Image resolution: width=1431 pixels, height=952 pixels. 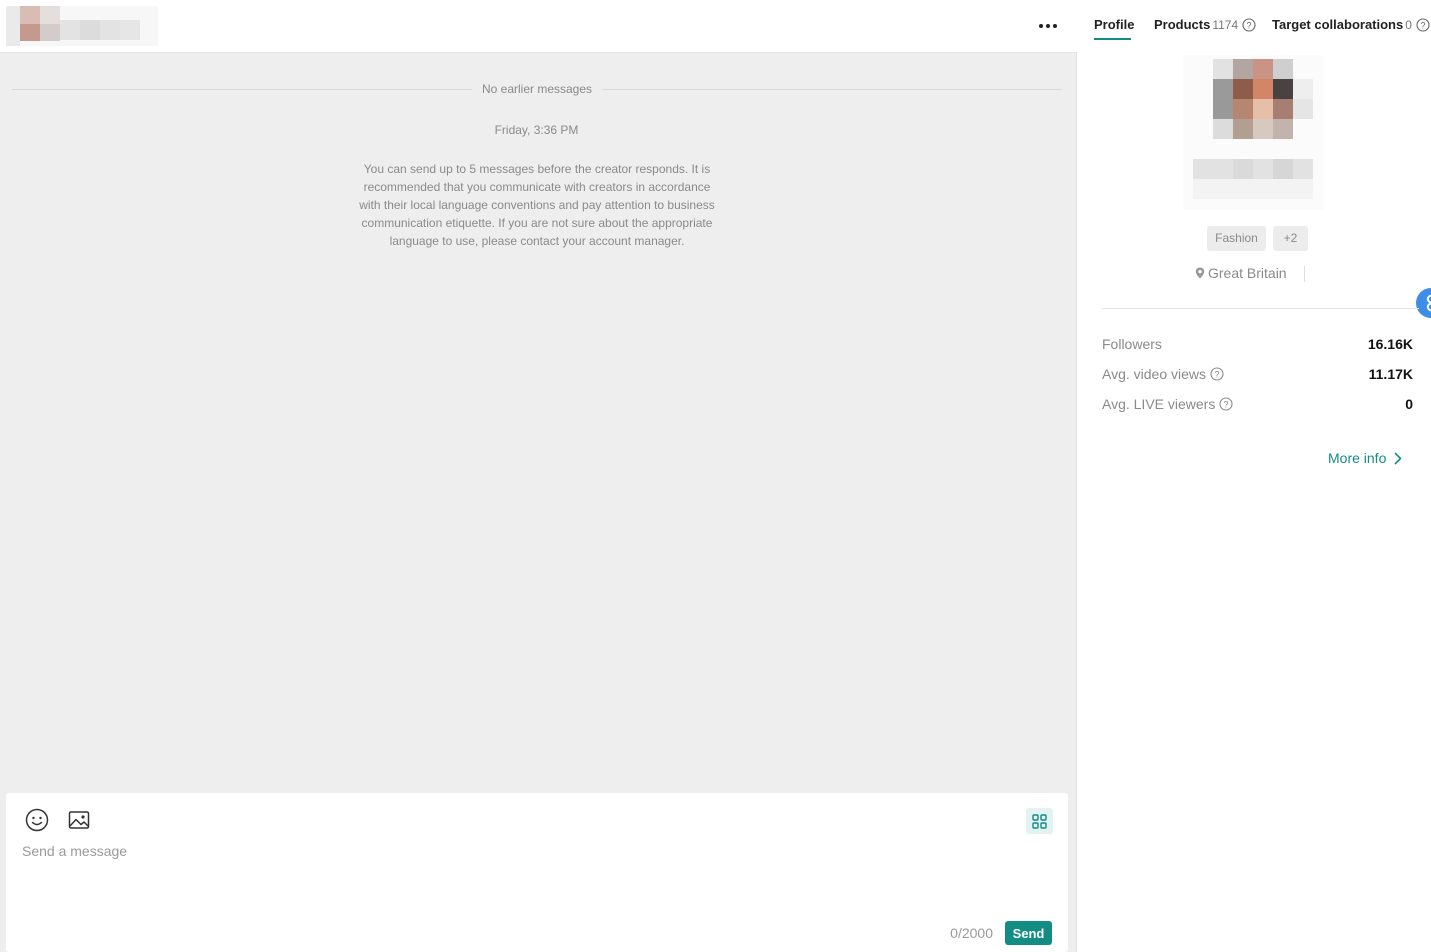 I want to click on more-tags-badge: +2, so click(x=1290, y=238).